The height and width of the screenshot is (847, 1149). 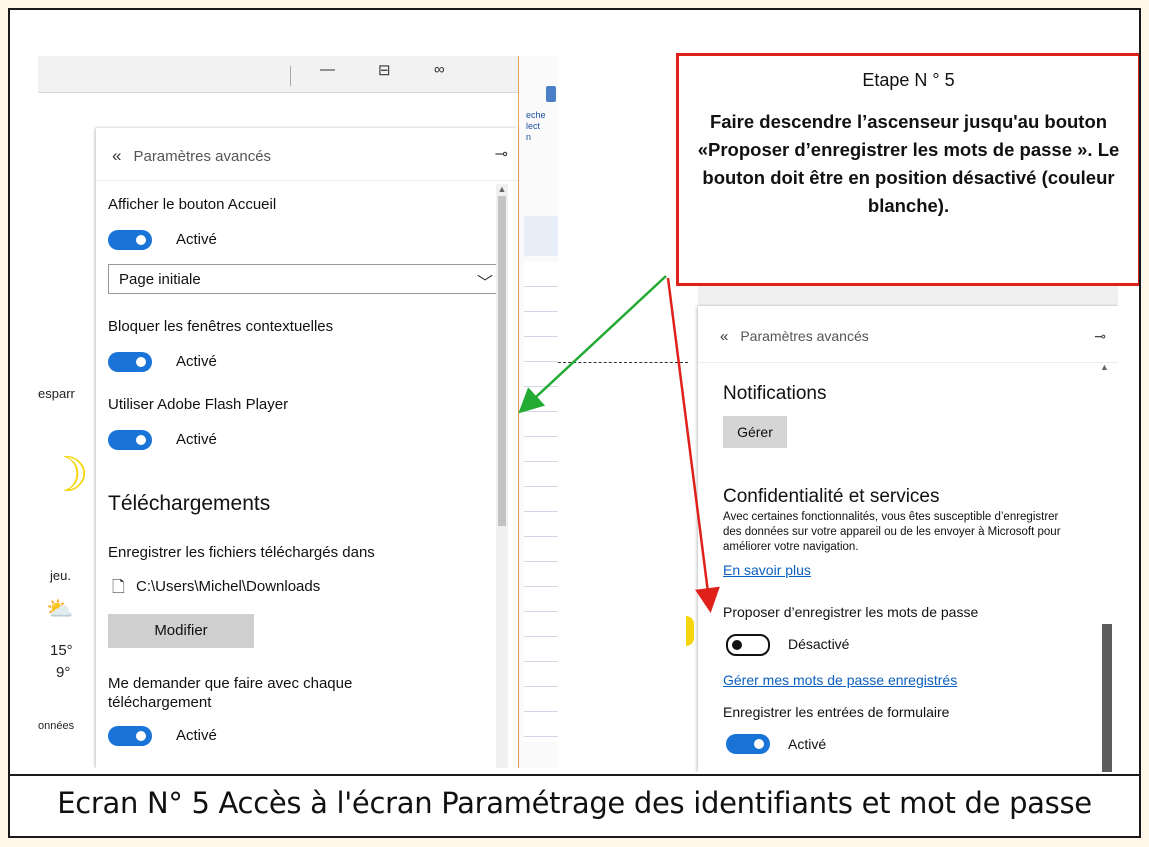 What do you see at coordinates (592, 344) in the screenshot?
I see `green-arrow` at bounding box center [592, 344].